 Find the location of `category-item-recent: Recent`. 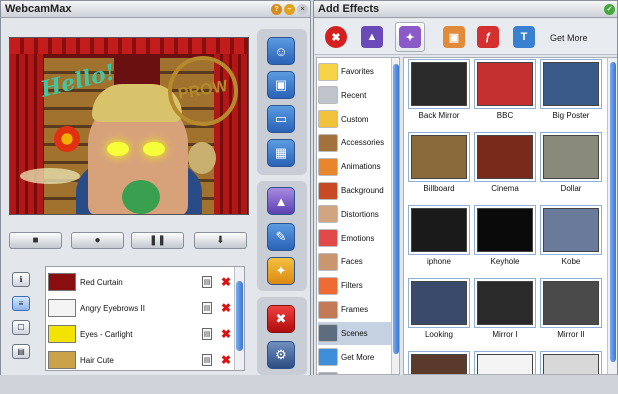

category-item-recent: Recent is located at coordinates (358, 95).